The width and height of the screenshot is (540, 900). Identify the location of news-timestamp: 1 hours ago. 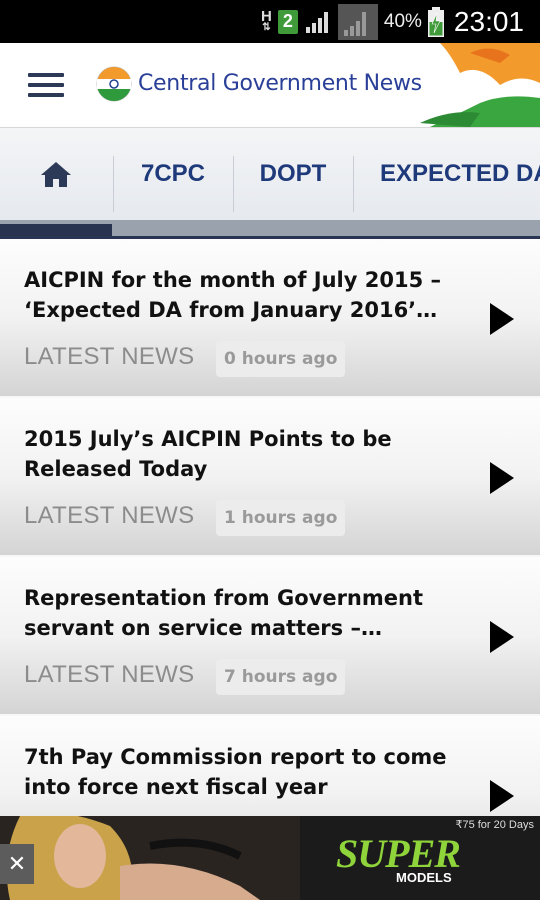
(281, 518).